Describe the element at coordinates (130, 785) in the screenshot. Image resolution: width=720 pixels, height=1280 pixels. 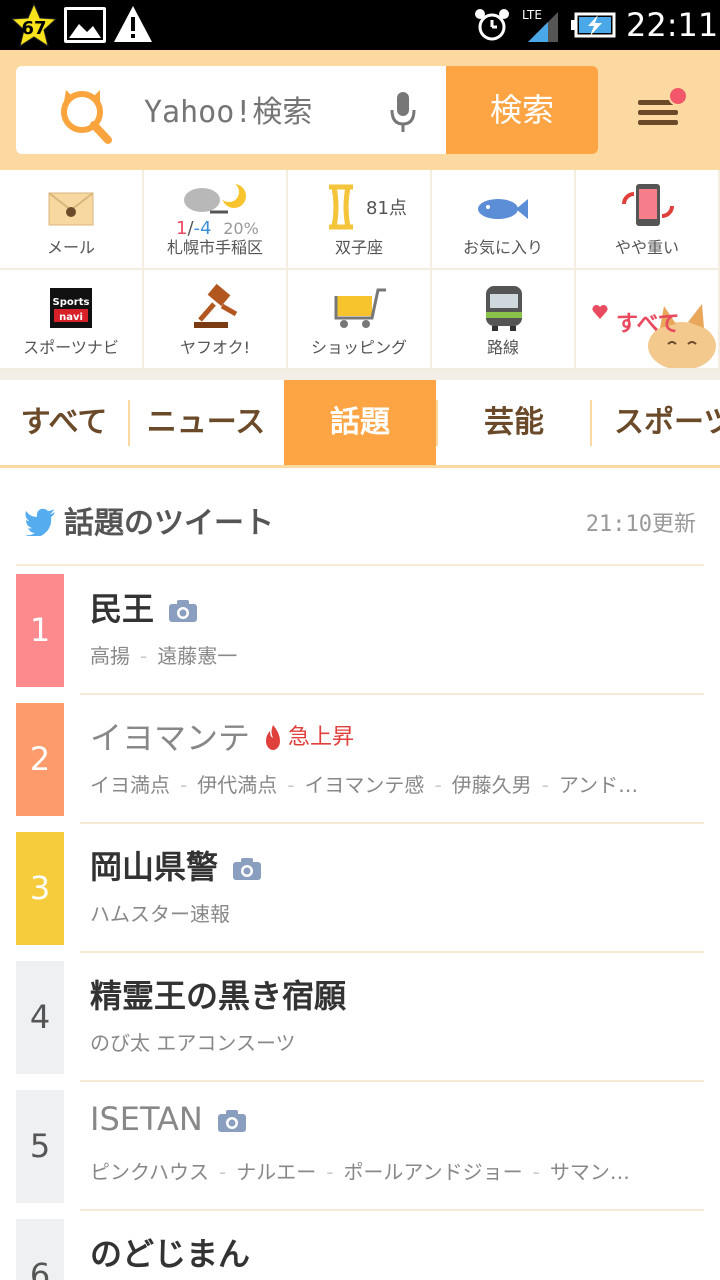
I see `related-term: イヨ満点` at that location.